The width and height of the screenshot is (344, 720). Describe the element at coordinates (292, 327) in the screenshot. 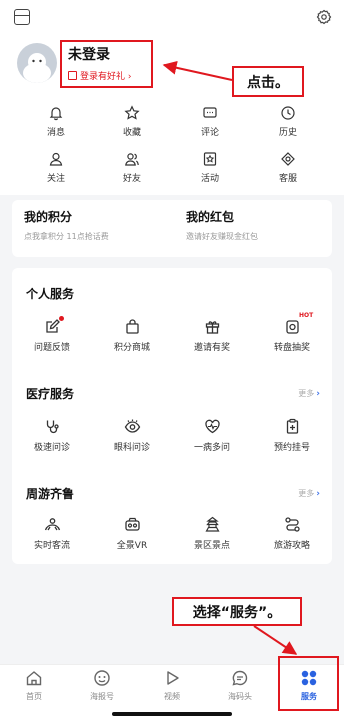

I see `wheel-icon` at that location.